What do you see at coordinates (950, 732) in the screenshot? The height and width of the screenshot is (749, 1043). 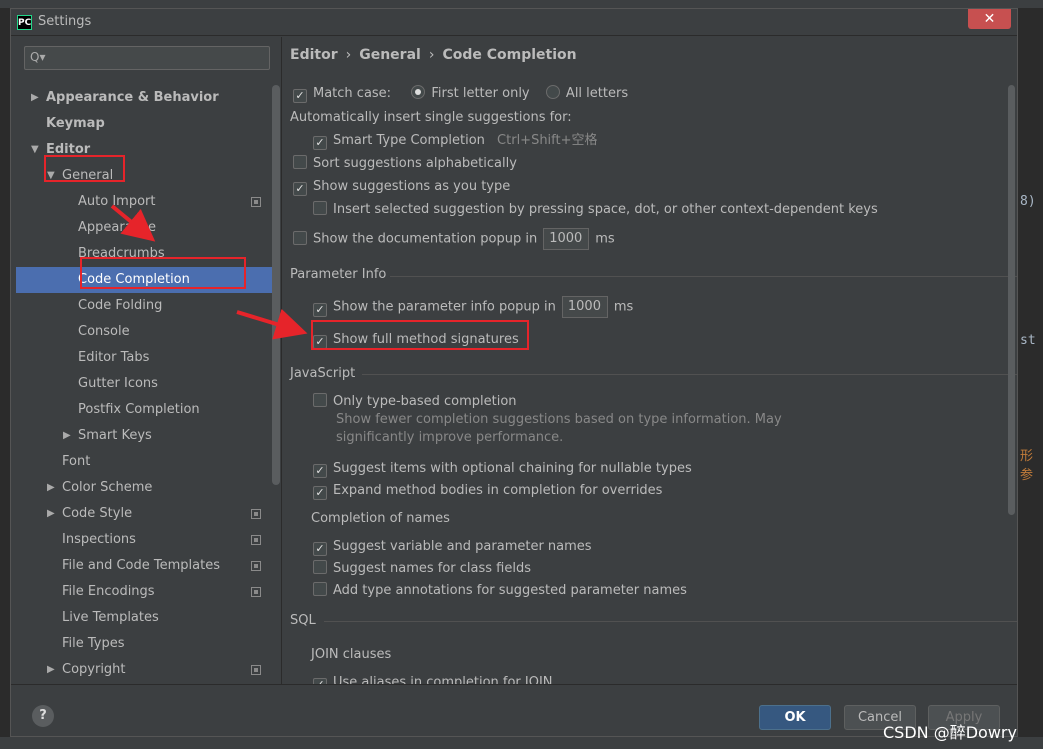 I see `csdn-watermark: CSDN @醉Dowry` at bounding box center [950, 732].